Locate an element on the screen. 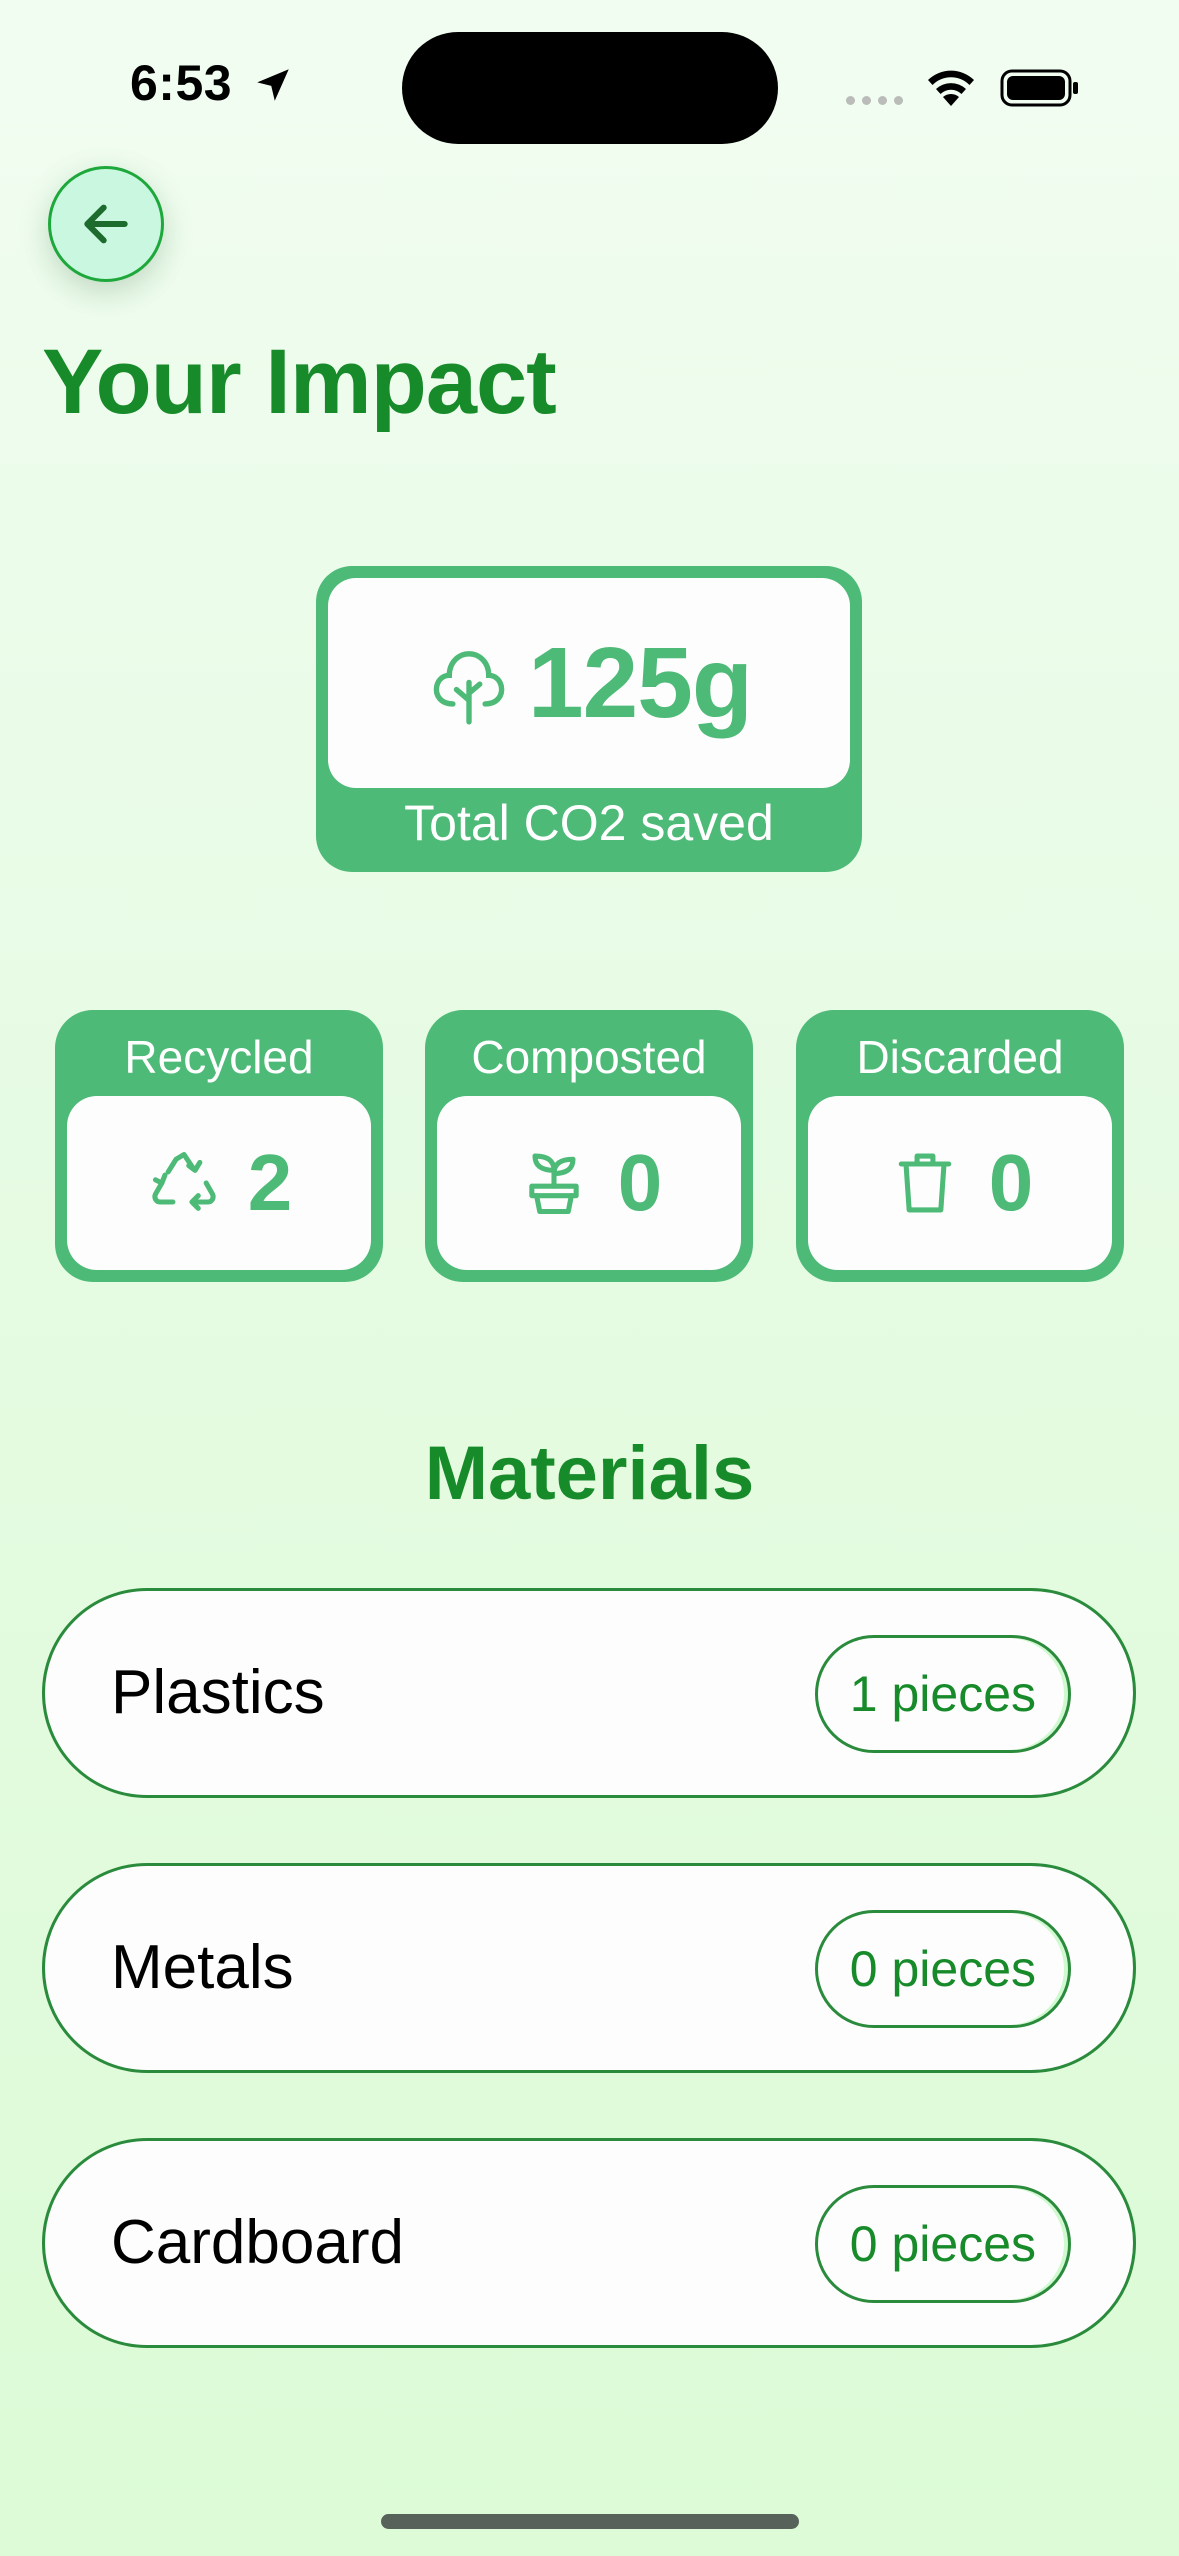  stat-label: Composted is located at coordinates (589, 1057).